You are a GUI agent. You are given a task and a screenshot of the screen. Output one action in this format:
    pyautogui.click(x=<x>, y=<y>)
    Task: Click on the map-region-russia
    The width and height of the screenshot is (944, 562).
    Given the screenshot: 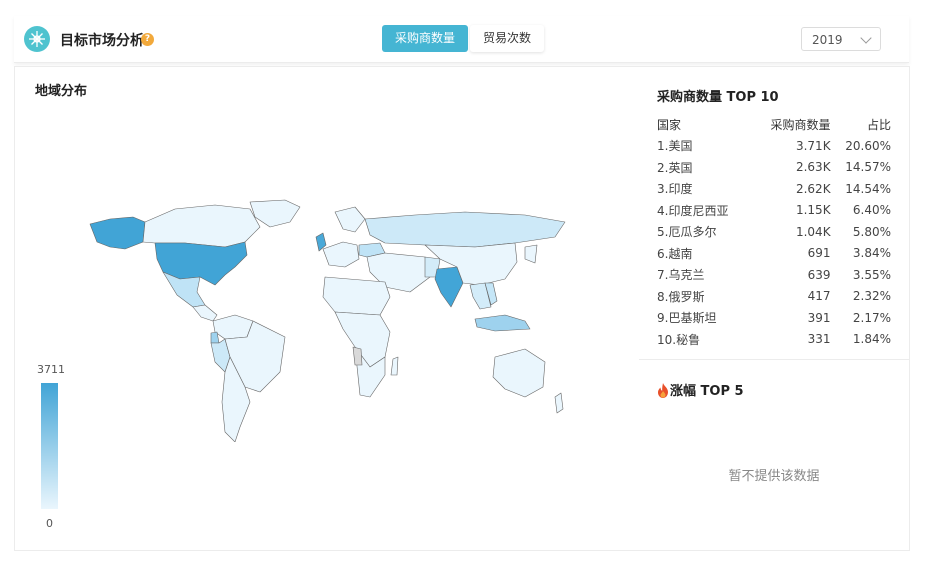 What is the action you would take?
    pyautogui.click(x=465, y=229)
    